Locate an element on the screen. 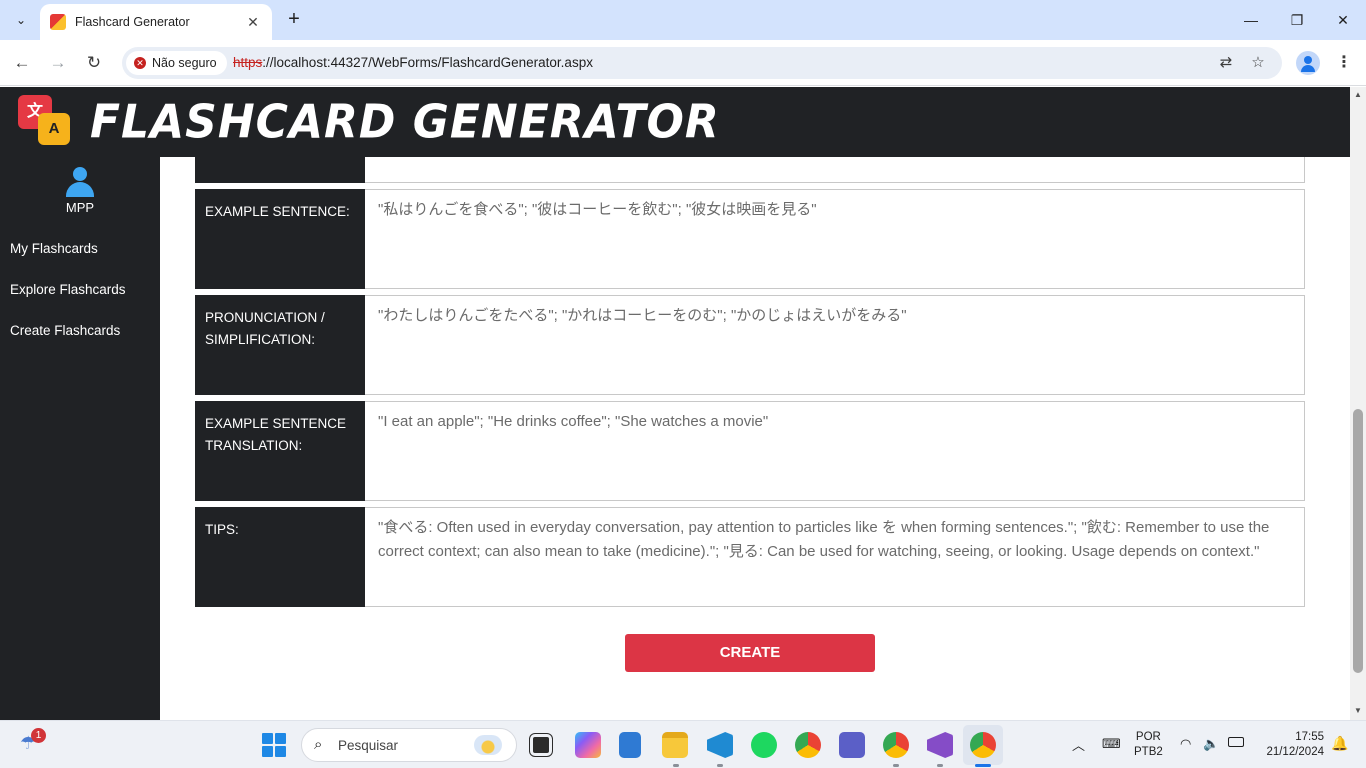 Image resolution: width=1366 pixels, height=768 pixels. translate-logo-icon: 文 A is located at coordinates (46, 121).